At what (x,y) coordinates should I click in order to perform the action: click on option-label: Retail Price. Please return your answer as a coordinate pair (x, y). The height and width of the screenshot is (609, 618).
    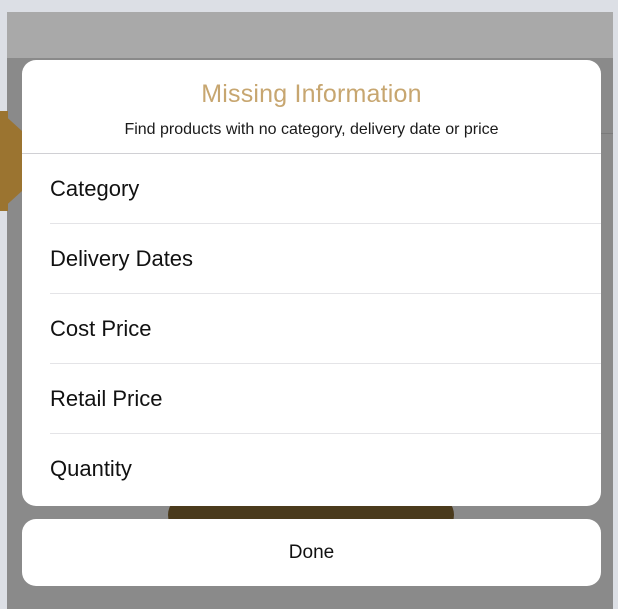
    Looking at the image, I should click on (106, 398).